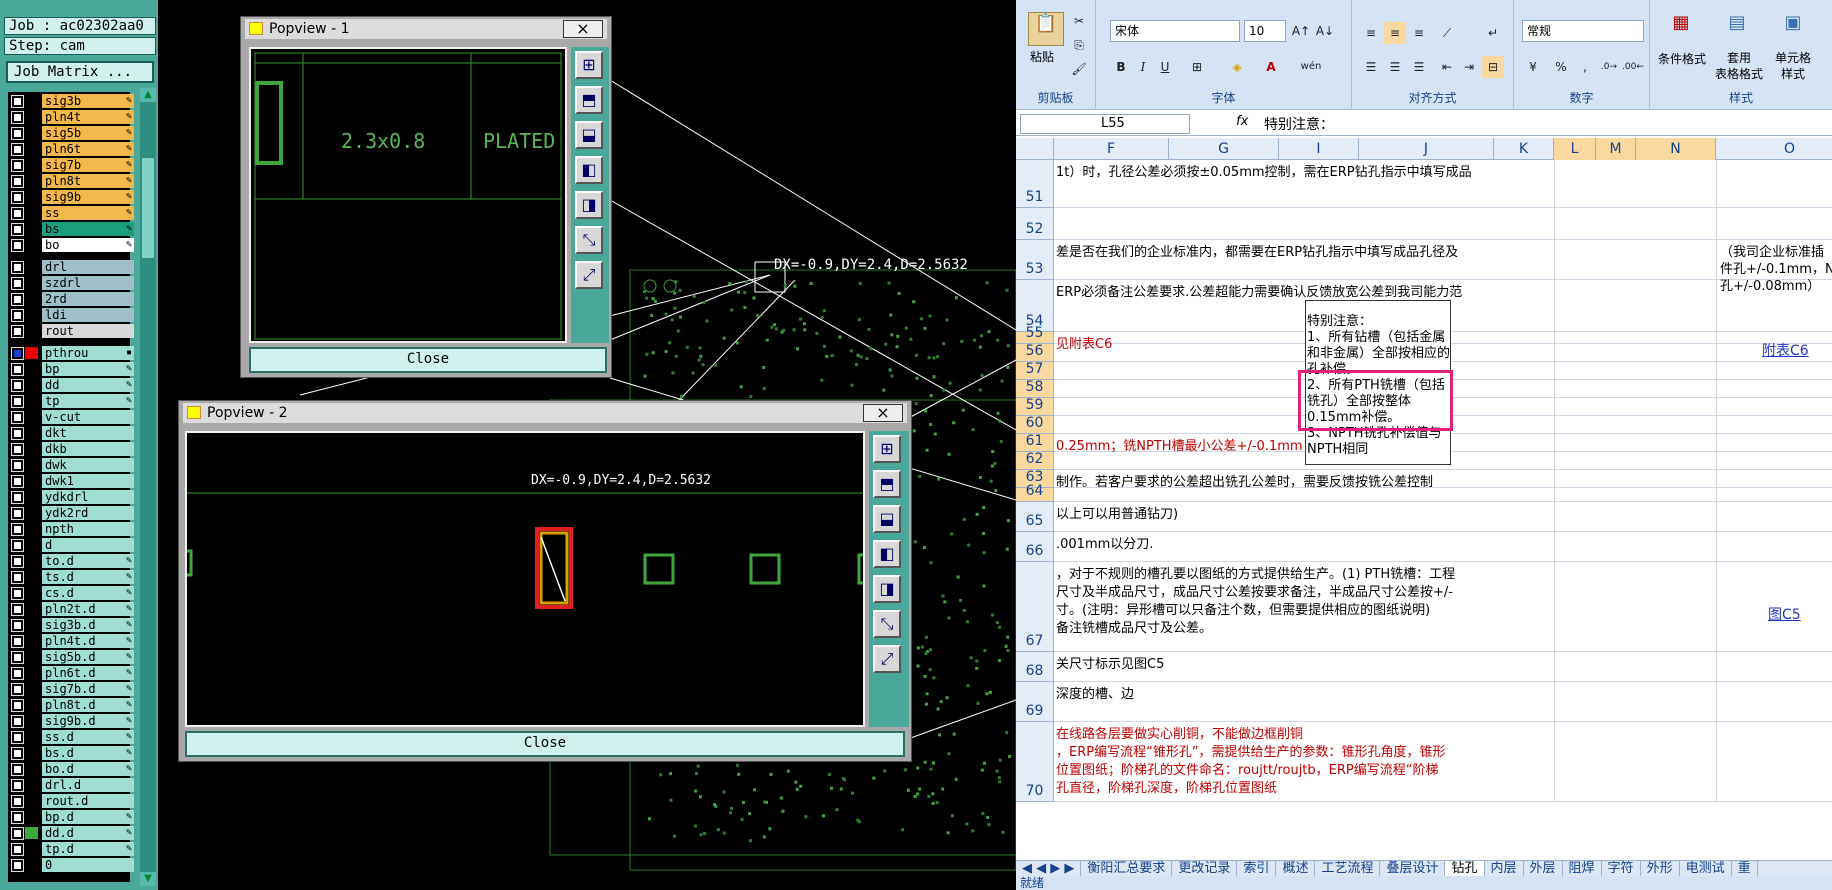  What do you see at coordinates (88, 331) in the screenshot?
I see `layer-name: rout` at bounding box center [88, 331].